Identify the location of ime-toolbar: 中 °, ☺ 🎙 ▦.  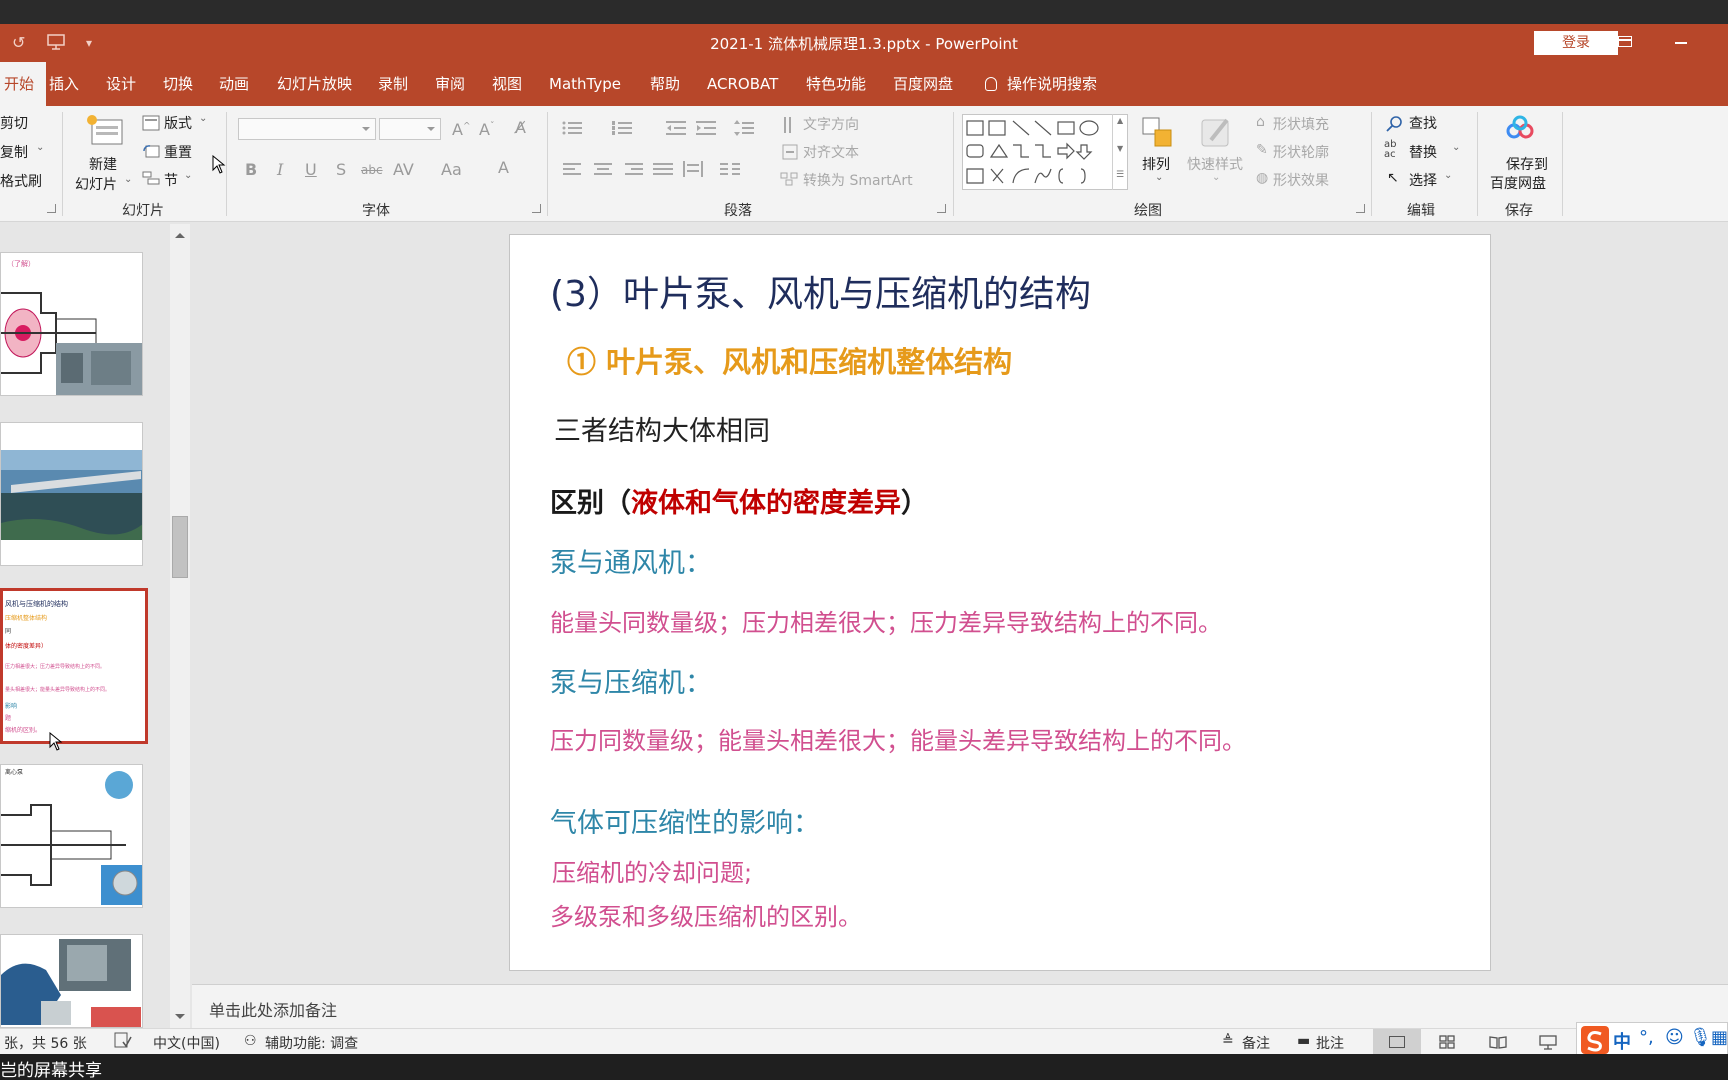
(1652, 1039).